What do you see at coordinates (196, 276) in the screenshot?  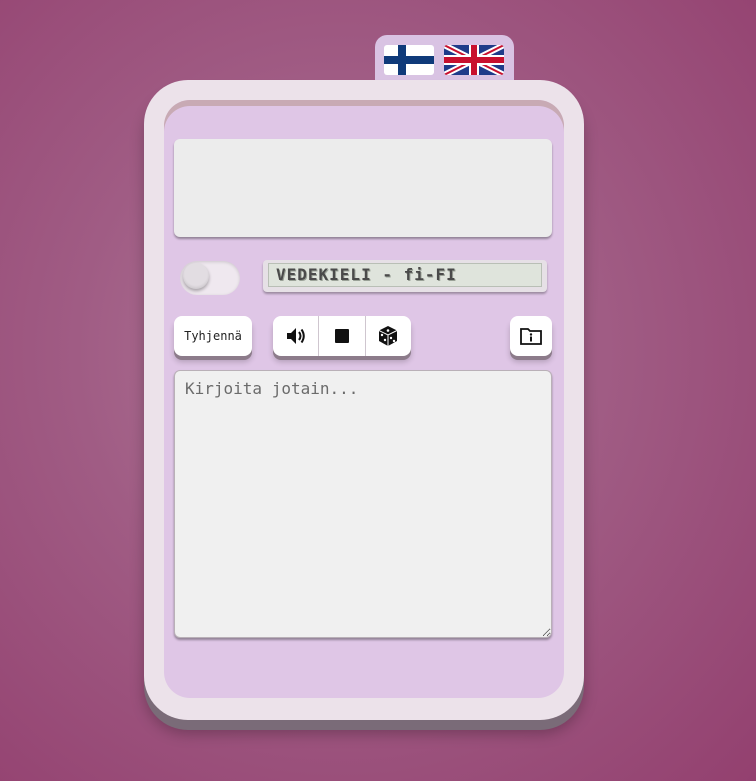 I see `toggle-knob` at bounding box center [196, 276].